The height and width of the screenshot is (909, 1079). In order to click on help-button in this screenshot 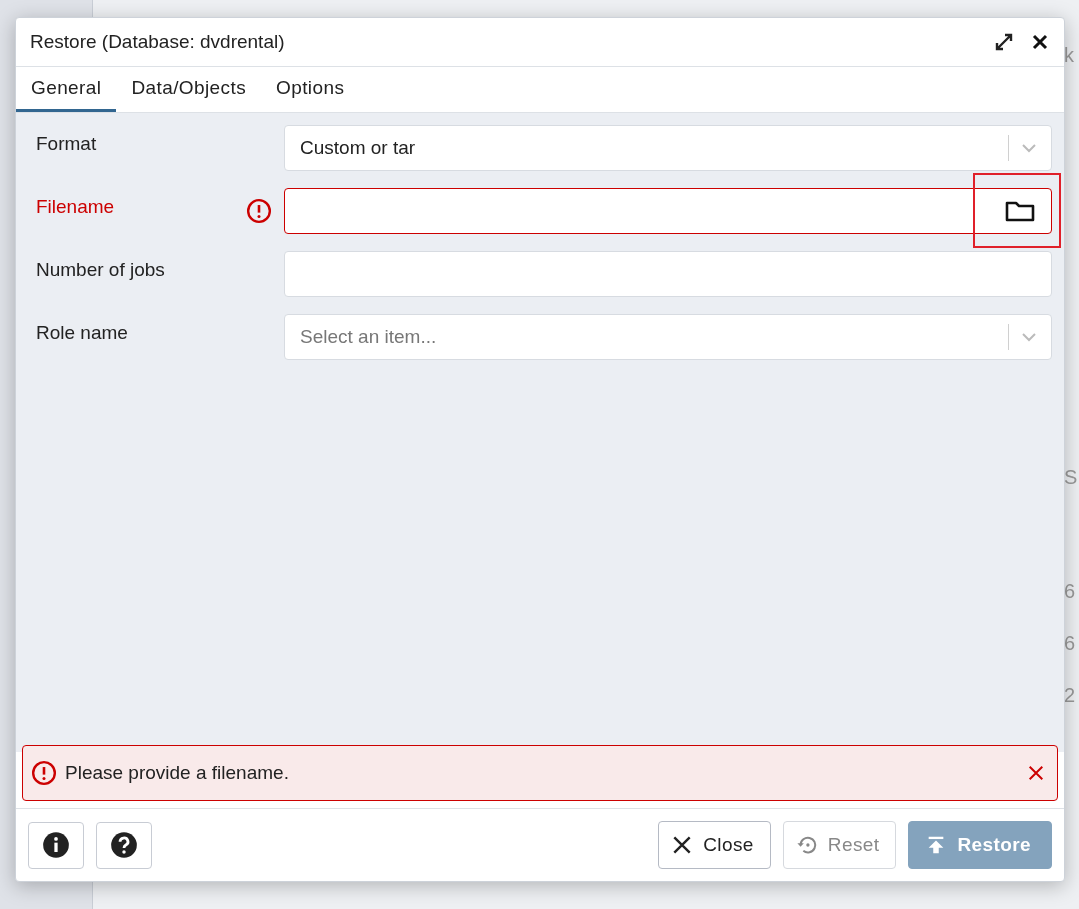, I will do `click(124, 845)`.